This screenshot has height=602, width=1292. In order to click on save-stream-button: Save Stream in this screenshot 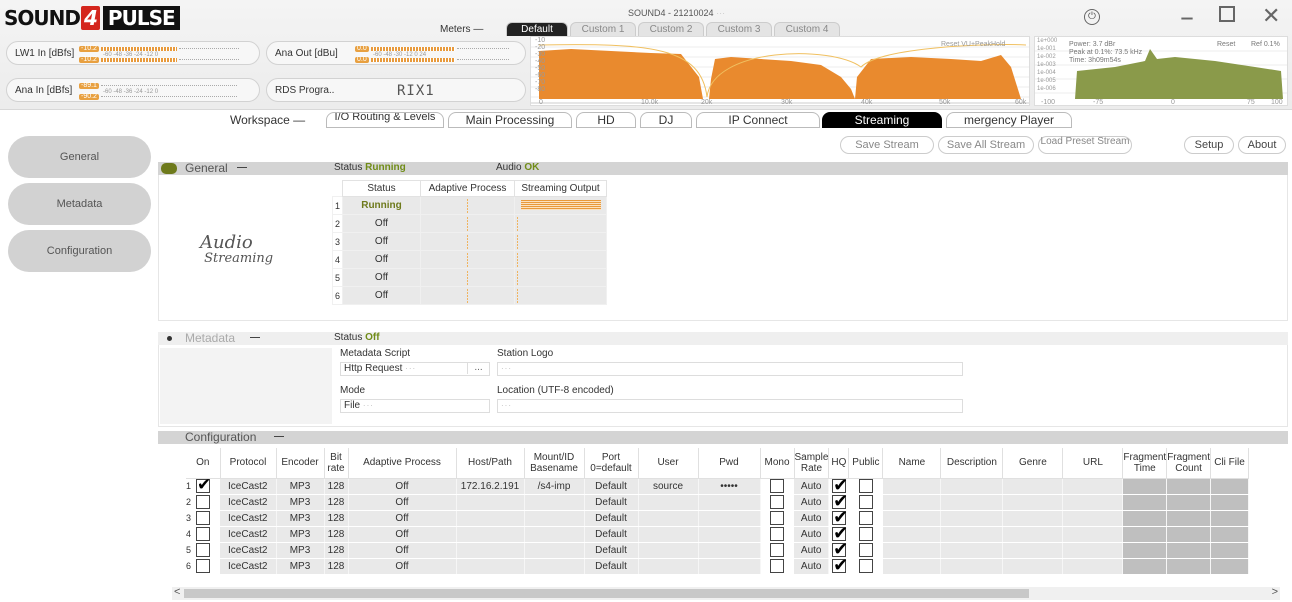, I will do `click(887, 145)`.